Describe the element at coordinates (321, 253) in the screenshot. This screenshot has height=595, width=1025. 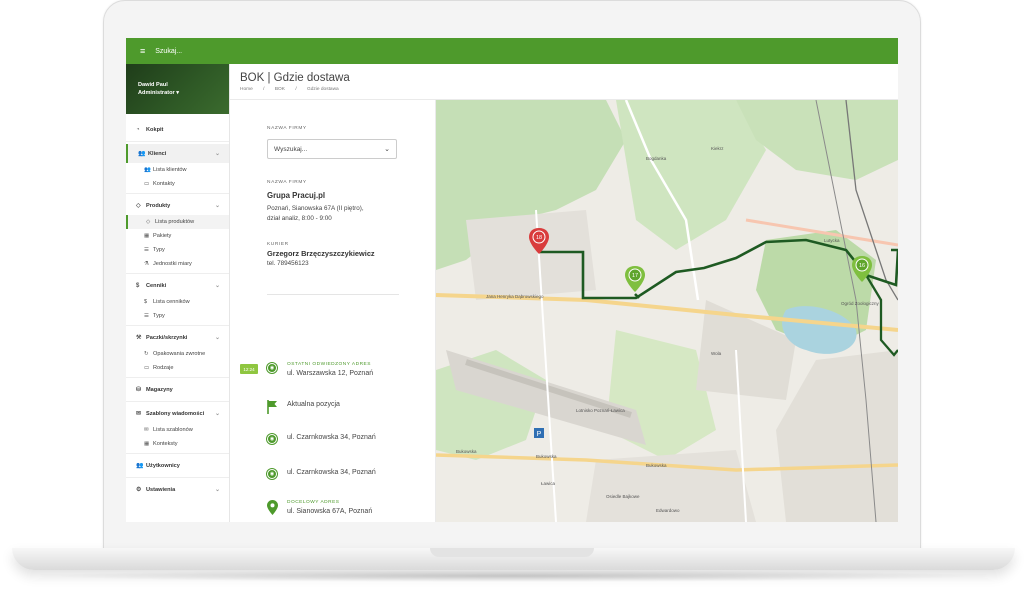
I see `courier-name: Grzegorz Brzęczyszczykiewicz` at that location.